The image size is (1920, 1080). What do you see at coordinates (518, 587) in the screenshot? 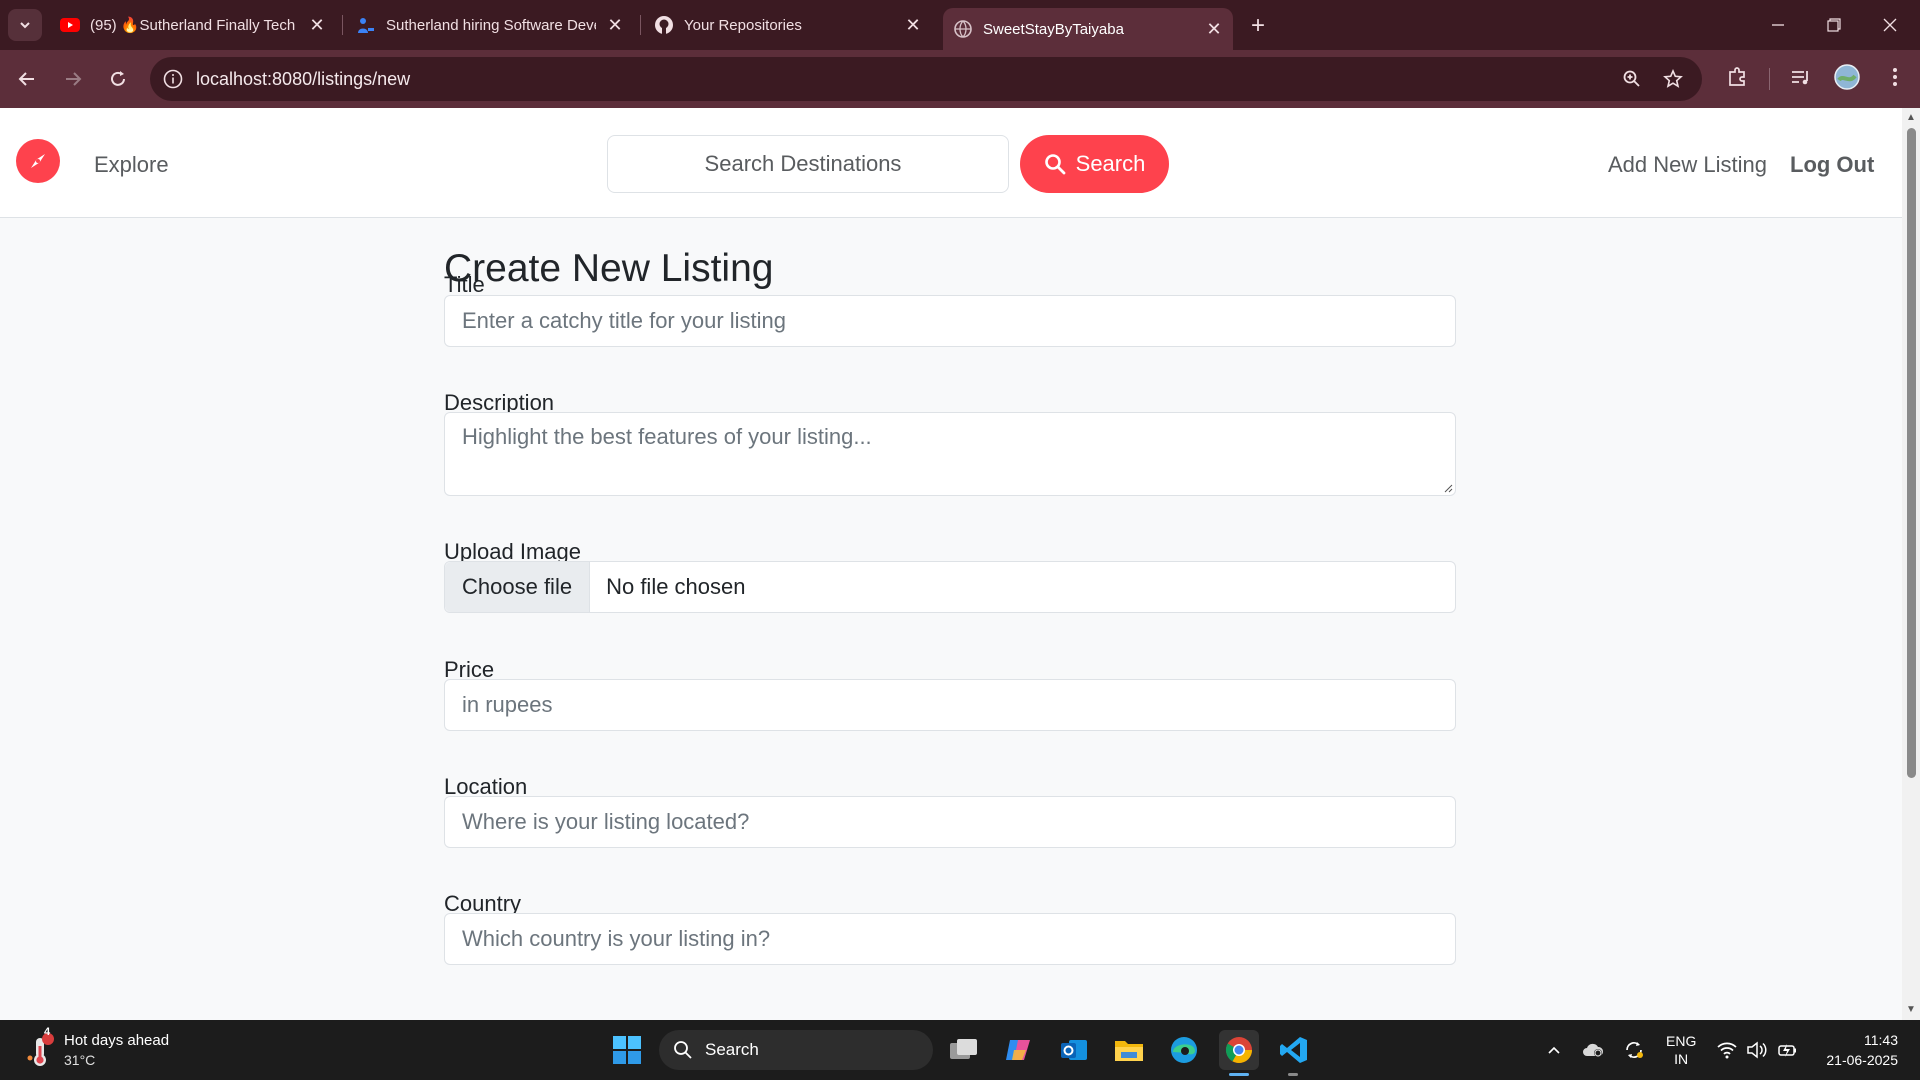
I see `choose-file-button: Choose file` at bounding box center [518, 587].